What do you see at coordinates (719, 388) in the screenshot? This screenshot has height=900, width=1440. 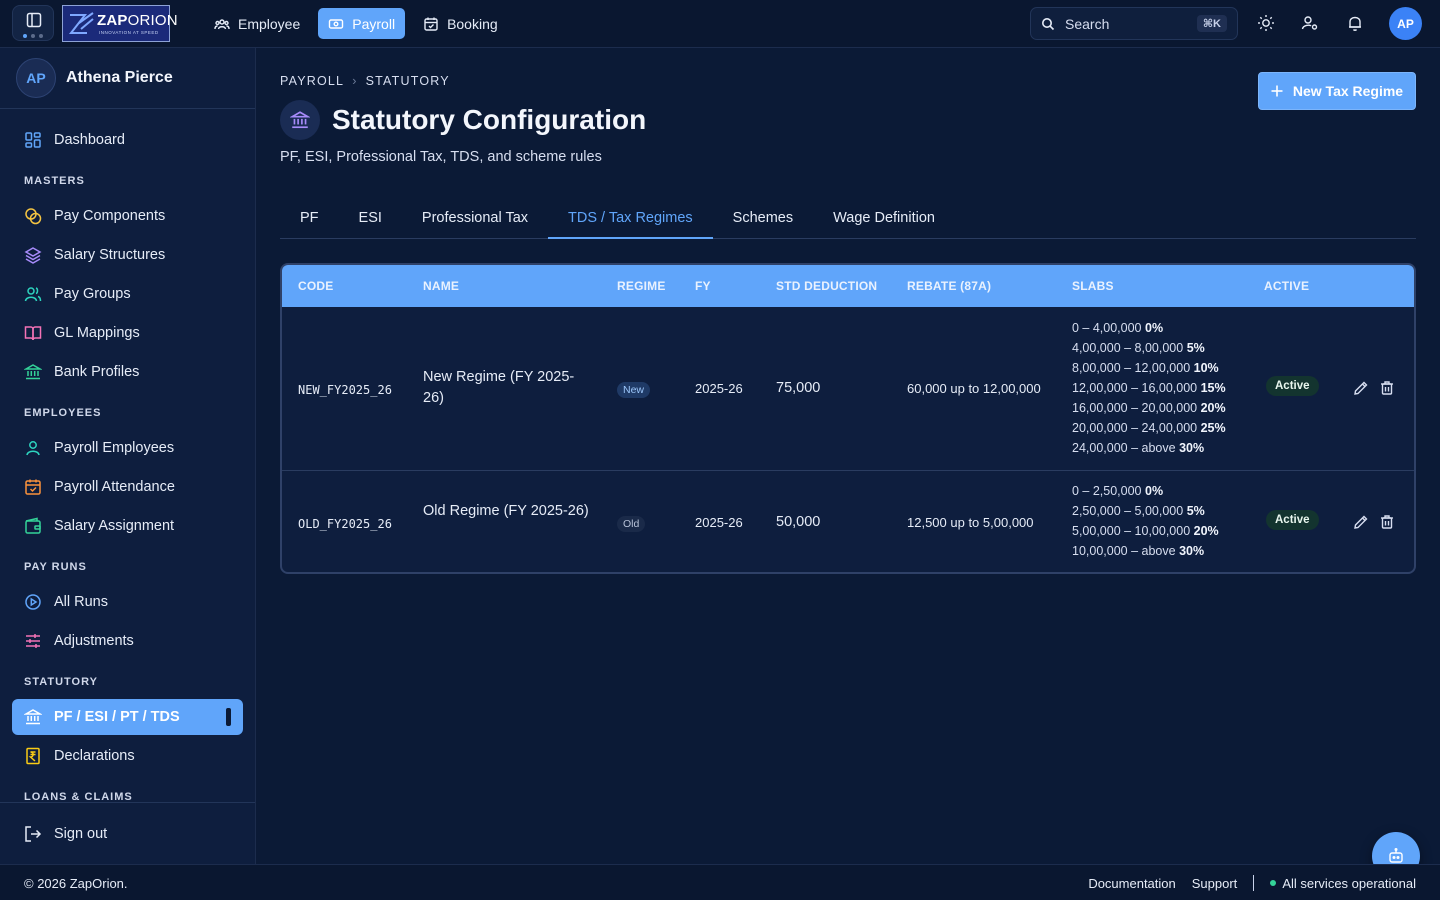 I see `fy-cell: 2025-26` at bounding box center [719, 388].